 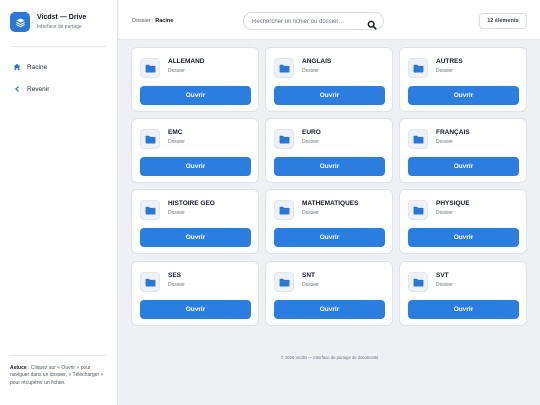 What do you see at coordinates (191, 203) in the screenshot?
I see `folder-name: HISTOIRE GEO` at bounding box center [191, 203].